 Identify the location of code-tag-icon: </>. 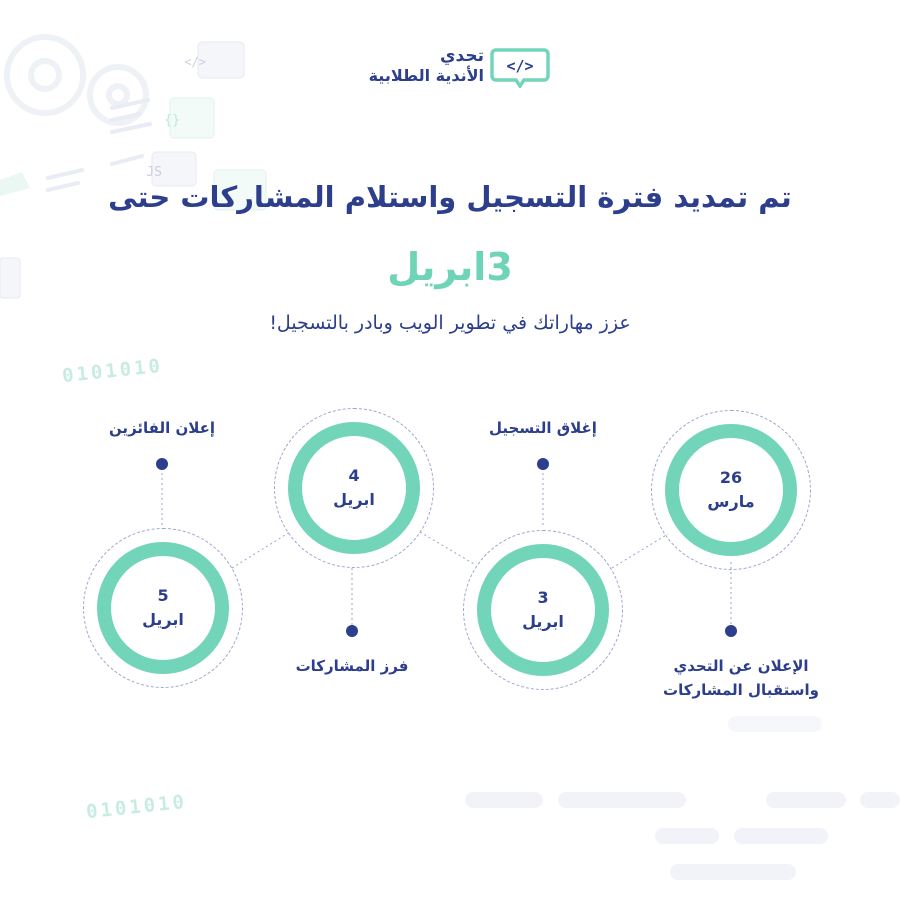
(520, 68).